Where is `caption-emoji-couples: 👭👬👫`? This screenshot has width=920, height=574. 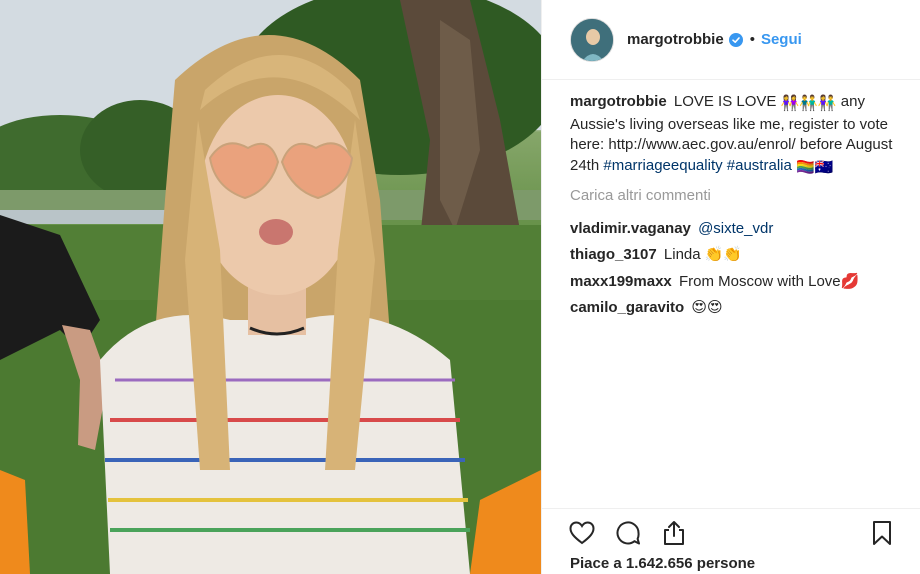
caption-emoji-couples: 👭👬👫 is located at coordinates (808, 103).